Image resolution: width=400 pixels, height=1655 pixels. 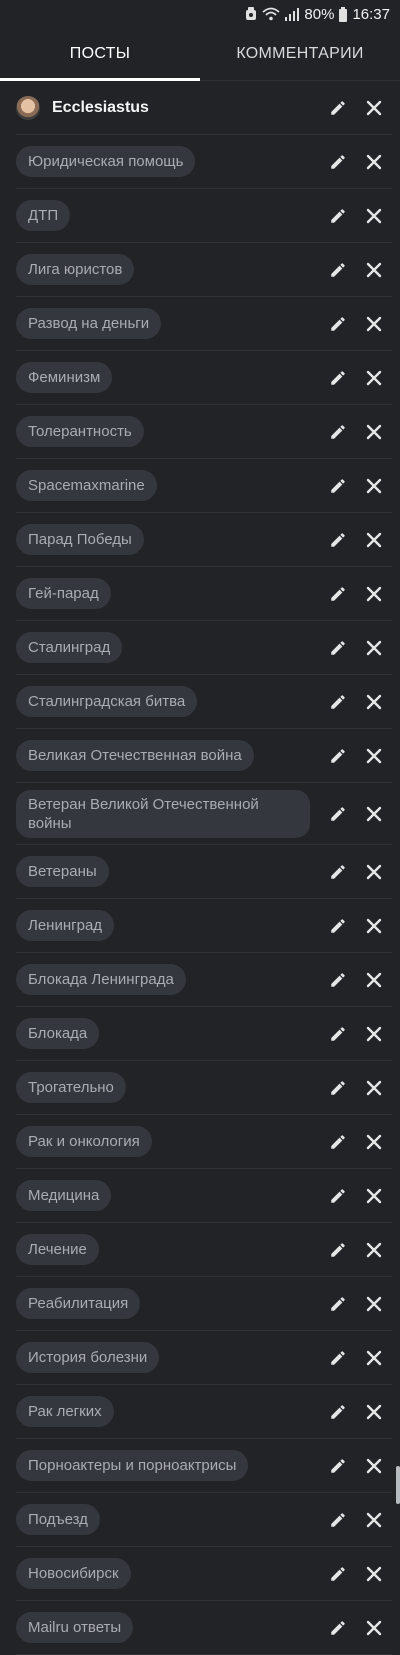 I want to click on tag-chip: Блокада Ленинграда, so click(x=101, y=979).